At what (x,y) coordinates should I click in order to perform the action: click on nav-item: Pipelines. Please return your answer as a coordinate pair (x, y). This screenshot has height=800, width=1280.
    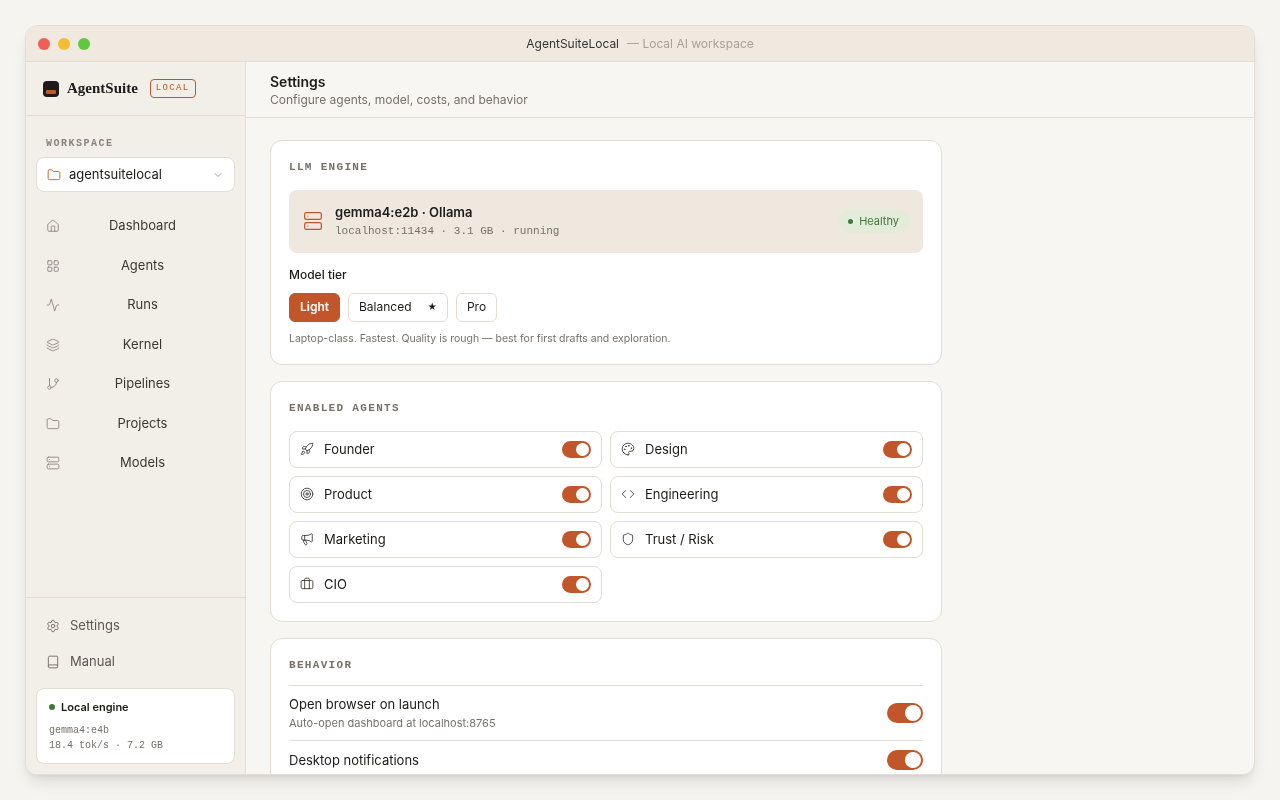
    Looking at the image, I should click on (135, 384).